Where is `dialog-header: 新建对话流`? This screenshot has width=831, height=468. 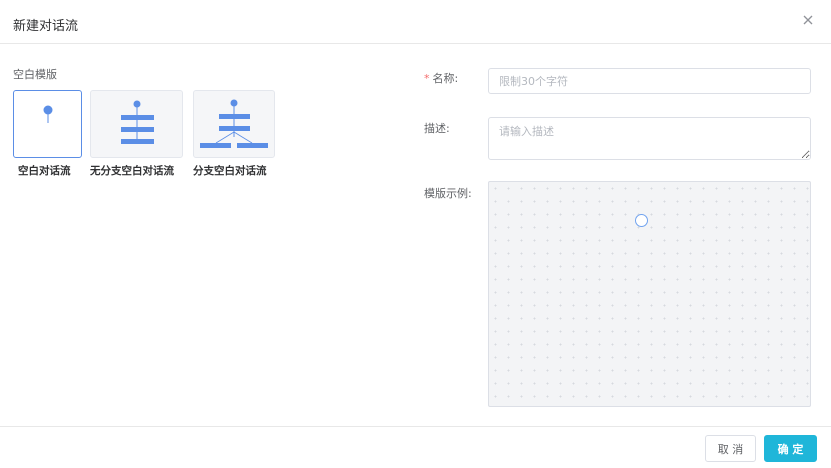 dialog-header: 新建对话流 is located at coordinates (415, 22).